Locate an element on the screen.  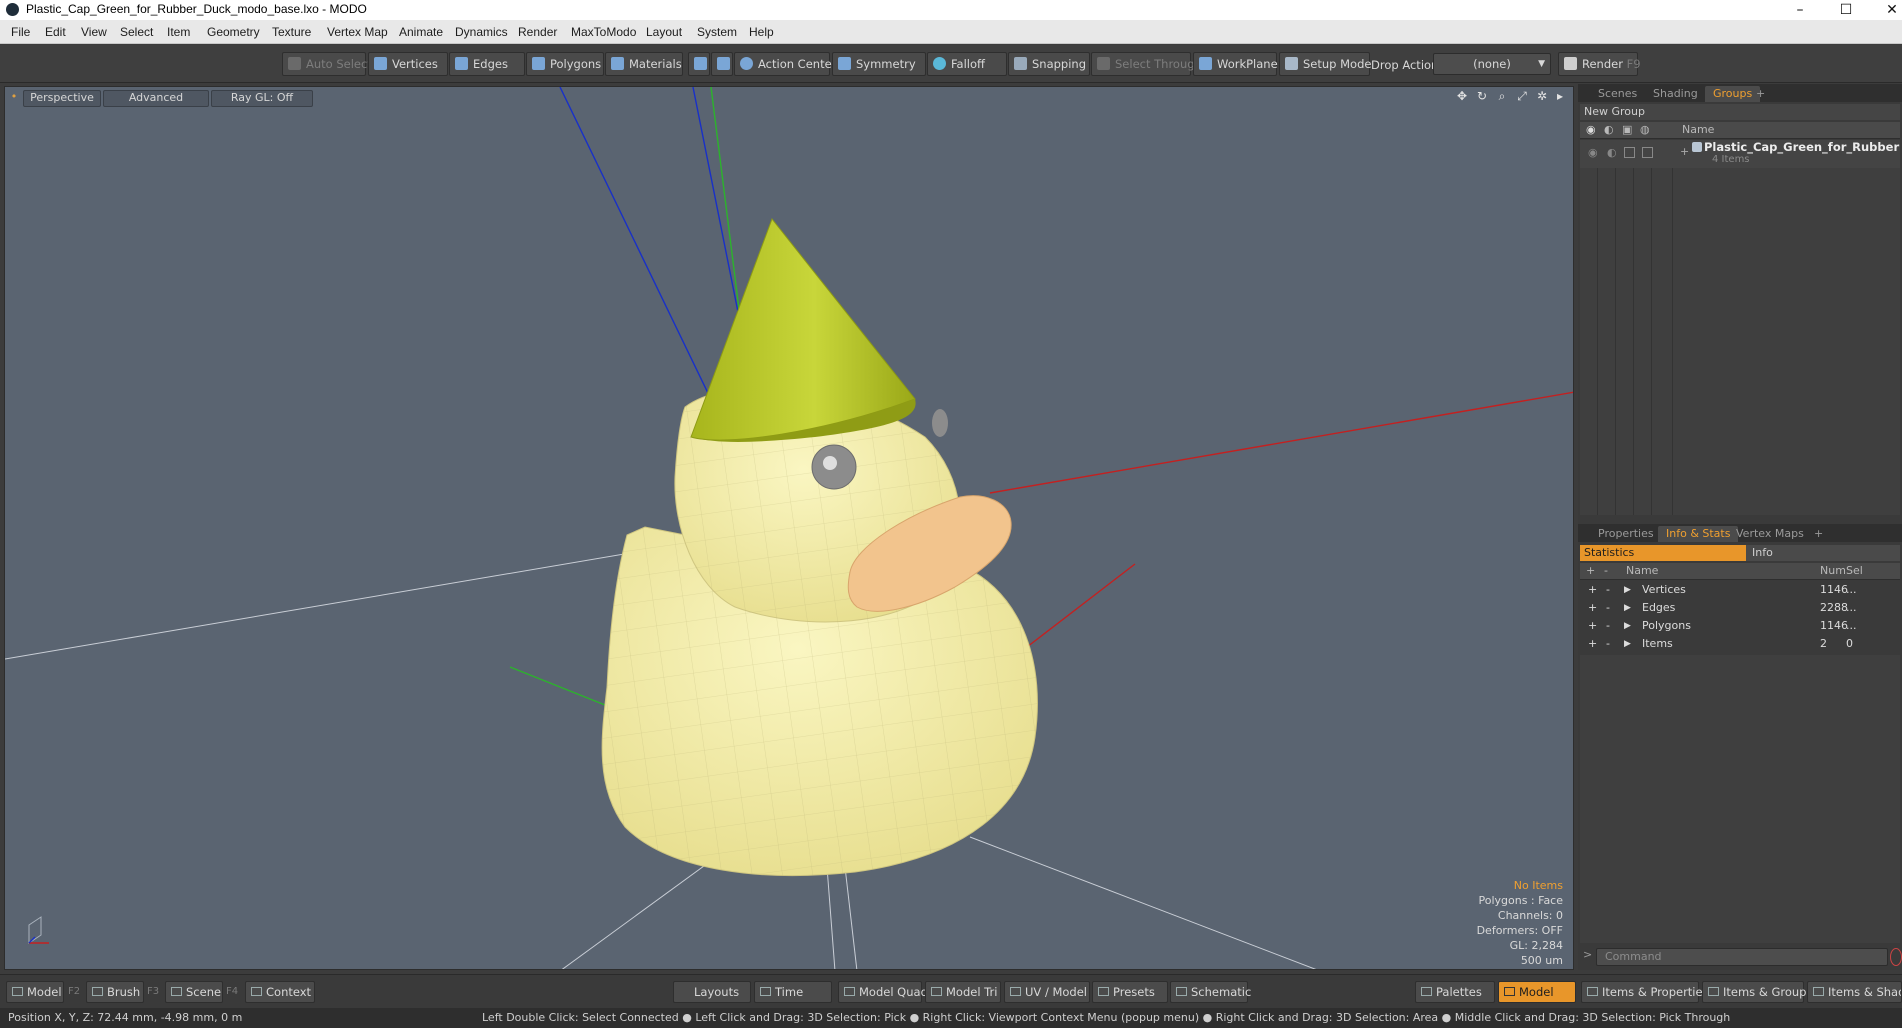
collapse-all-icon: - is located at coordinates (1606, 571).